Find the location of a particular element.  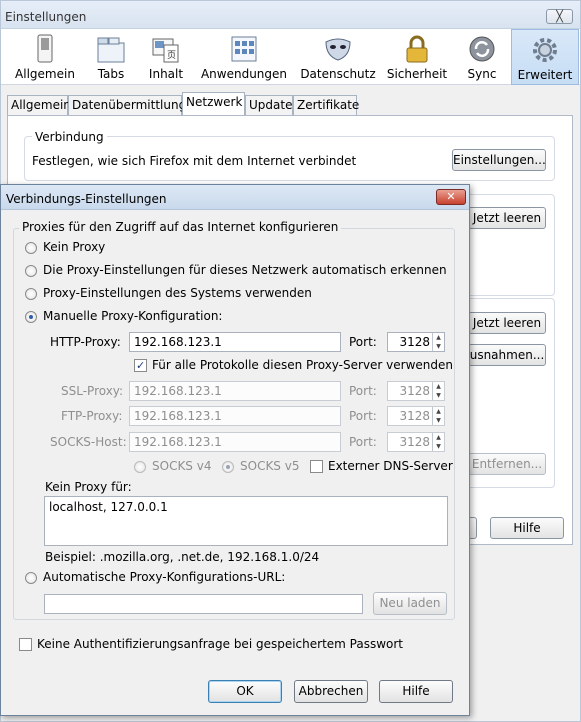

no-proxy-value: localhost, 127.0.0.1 is located at coordinates (108, 507).